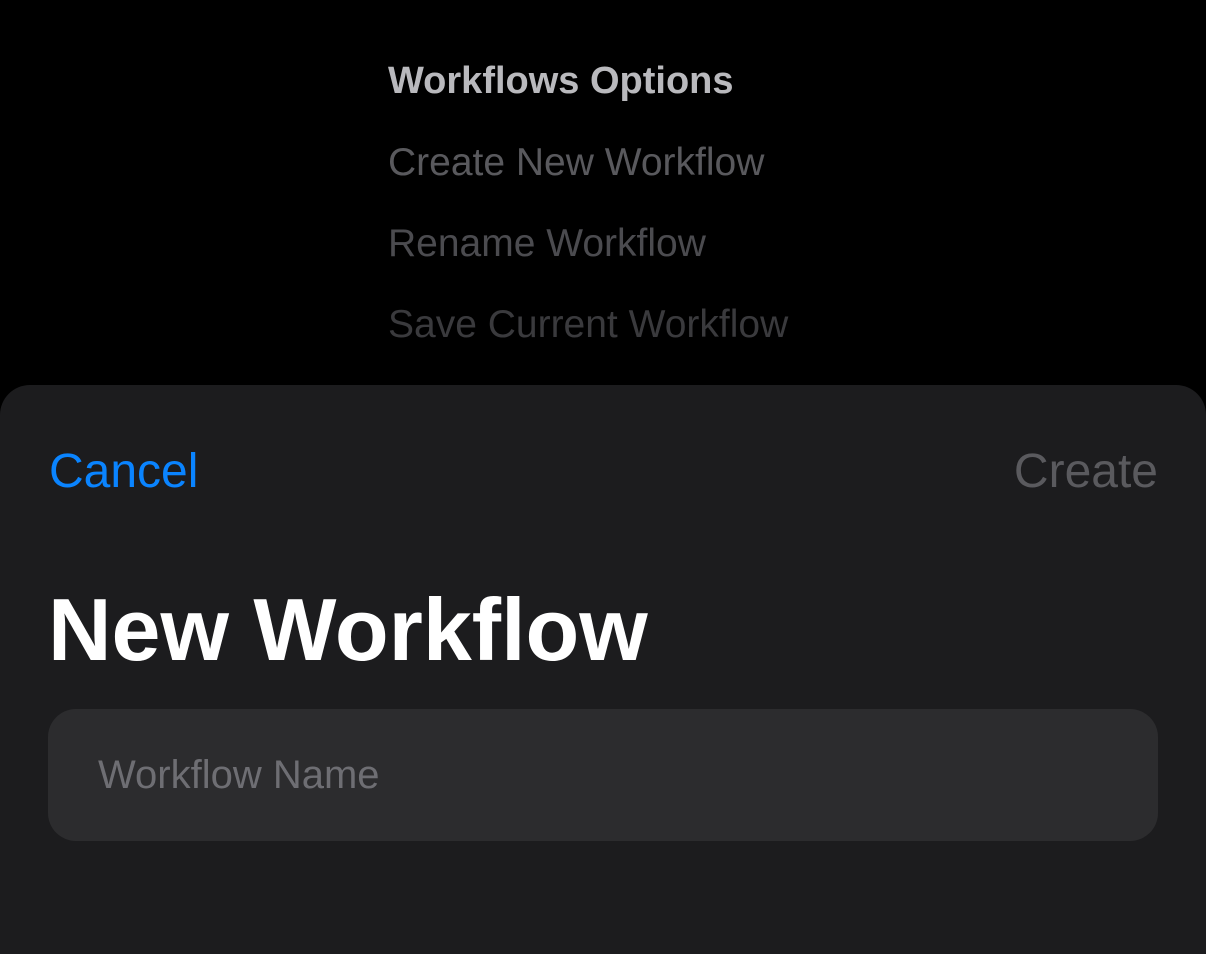 This screenshot has width=1206, height=954. I want to click on cancel-button: Cancel, so click(123, 472).